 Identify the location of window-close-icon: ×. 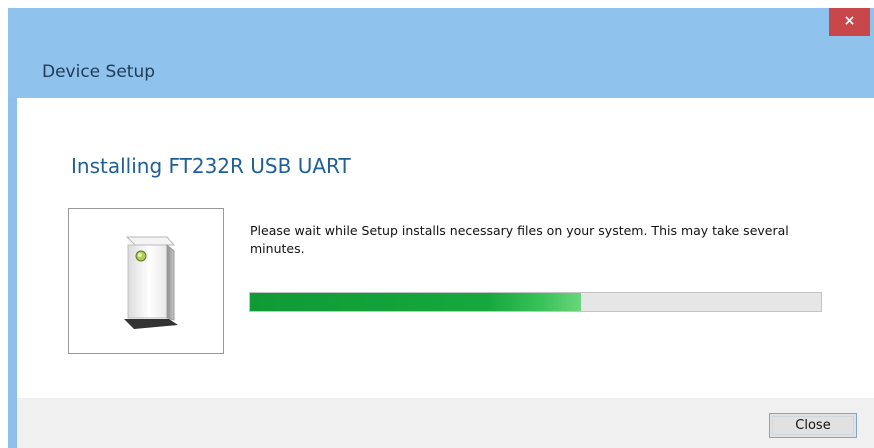
(849, 22).